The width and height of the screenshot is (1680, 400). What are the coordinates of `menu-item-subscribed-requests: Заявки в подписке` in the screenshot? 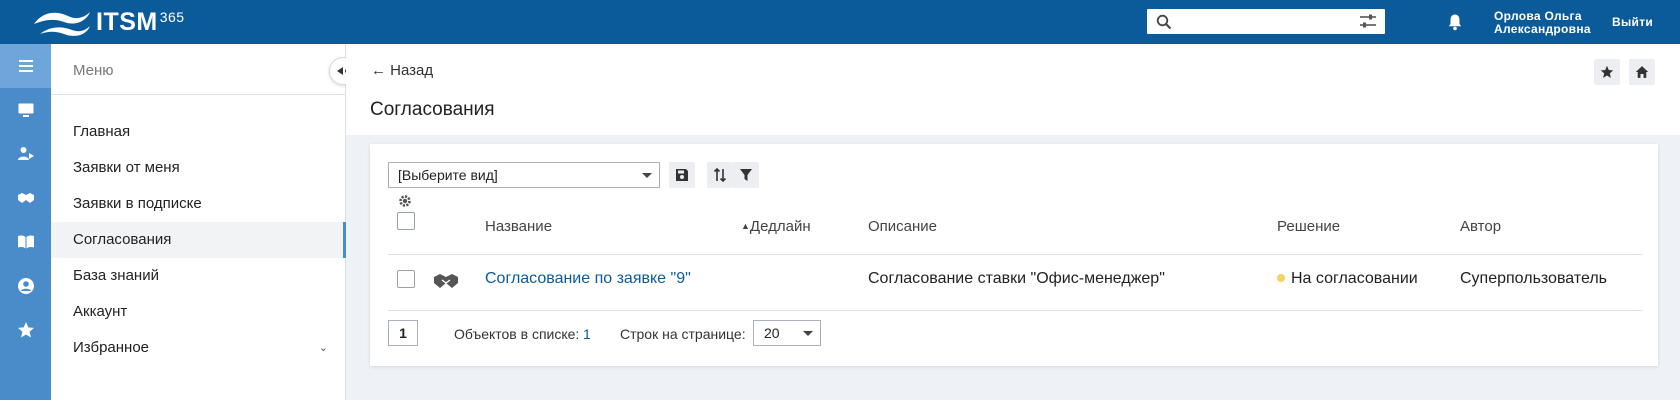 It's located at (198, 204).